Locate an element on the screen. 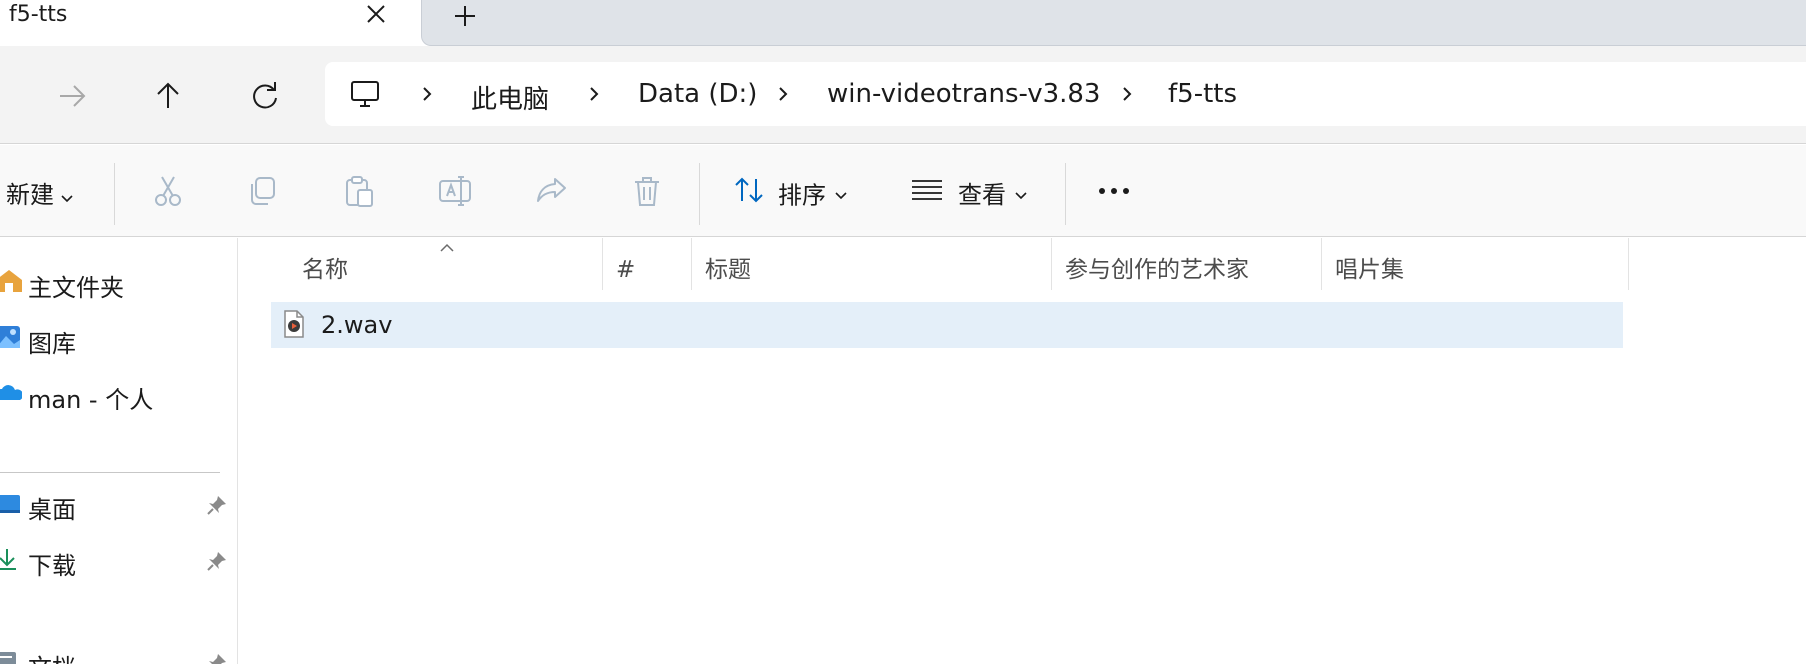 The height and width of the screenshot is (664, 1806). view-button: 查看 is located at coordinates (969, 192).